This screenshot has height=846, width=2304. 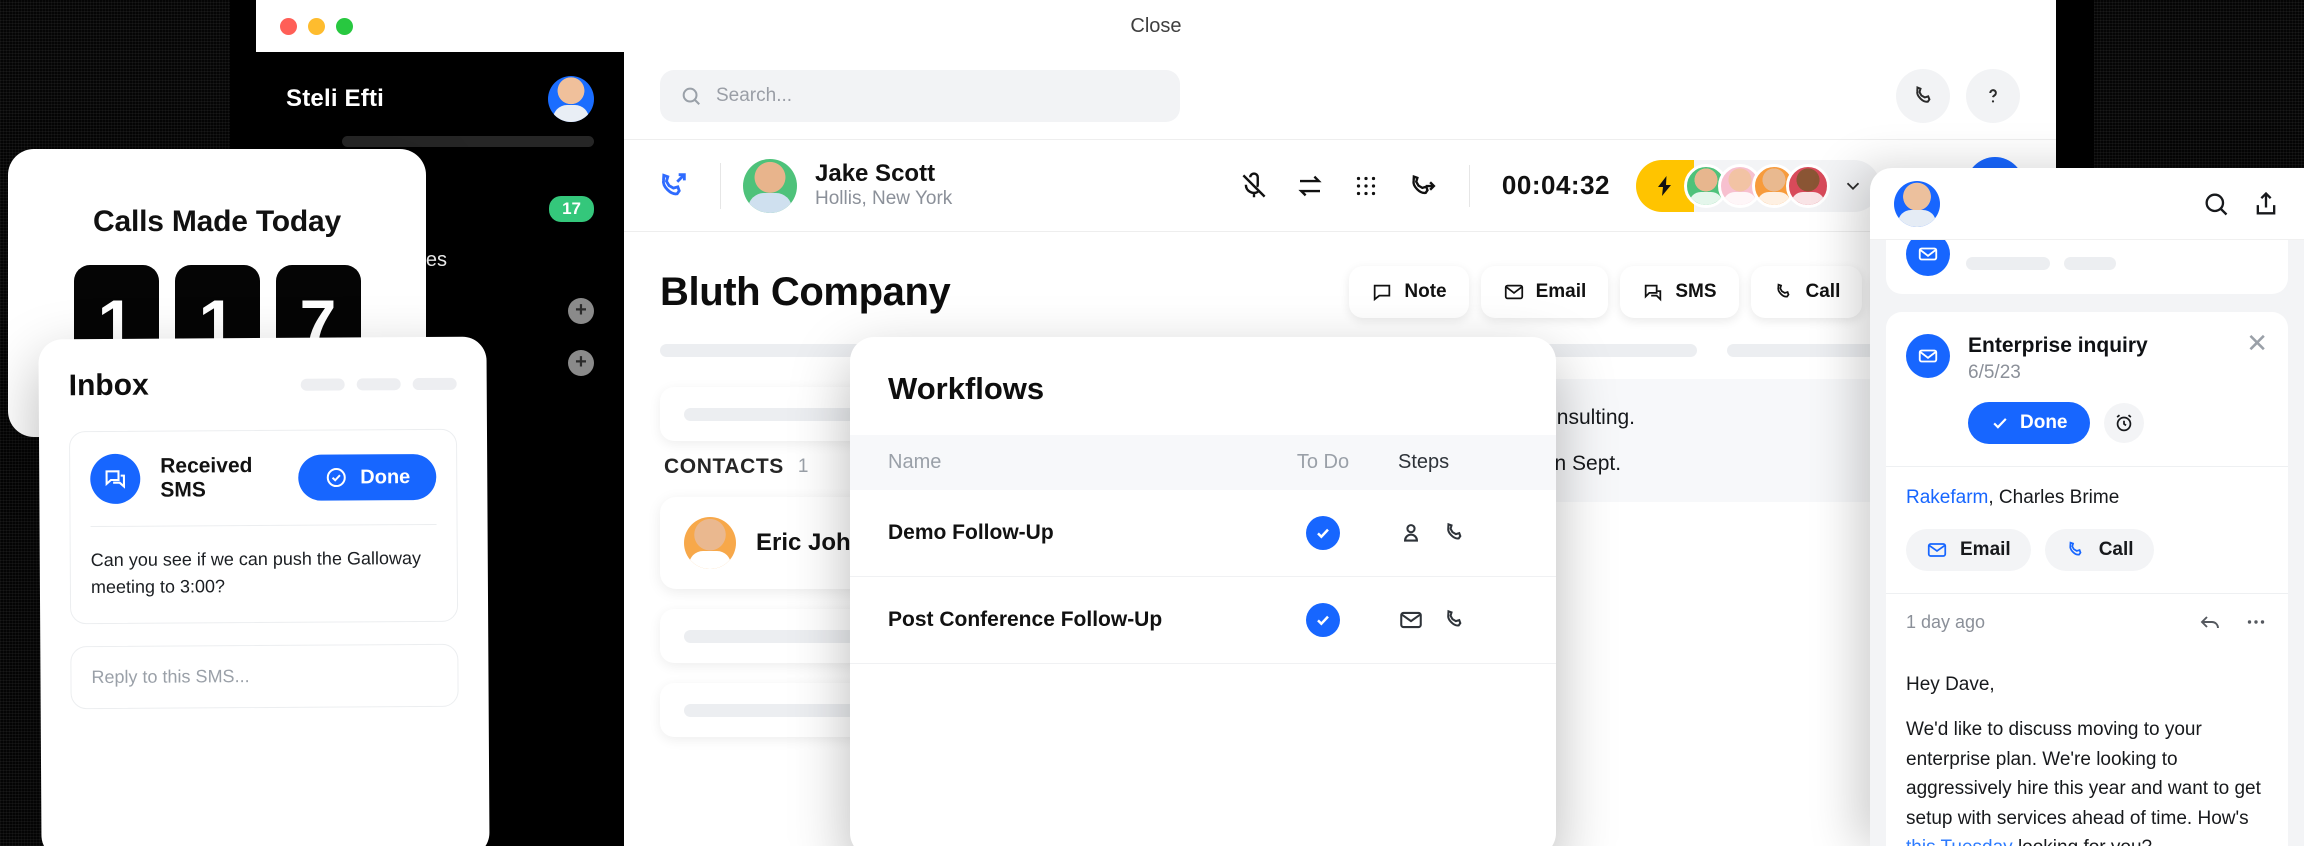 What do you see at coordinates (1808, 185) in the screenshot?
I see `participant-avatar` at bounding box center [1808, 185].